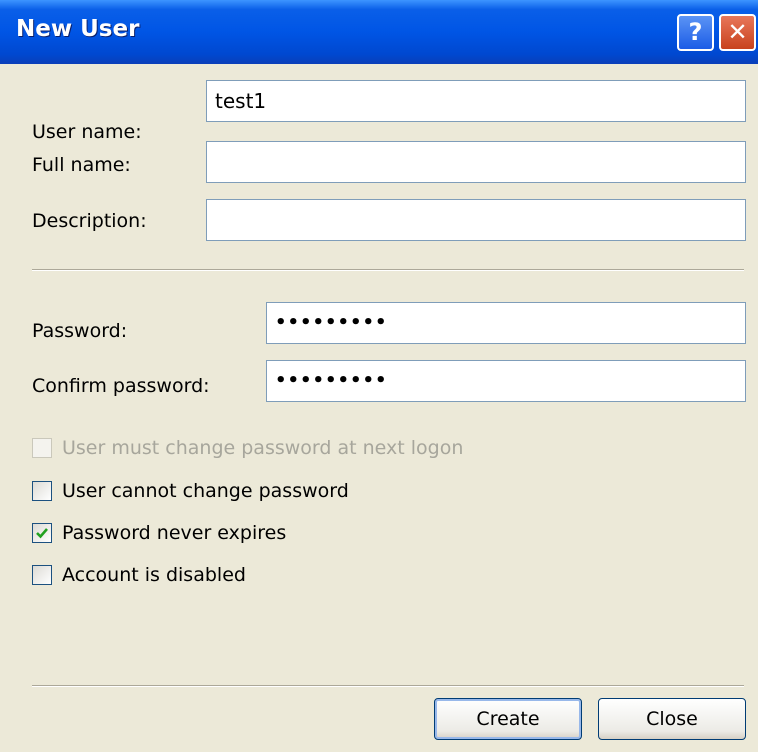  Describe the element at coordinates (80, 331) in the screenshot. I see `password-label: Password:` at that location.